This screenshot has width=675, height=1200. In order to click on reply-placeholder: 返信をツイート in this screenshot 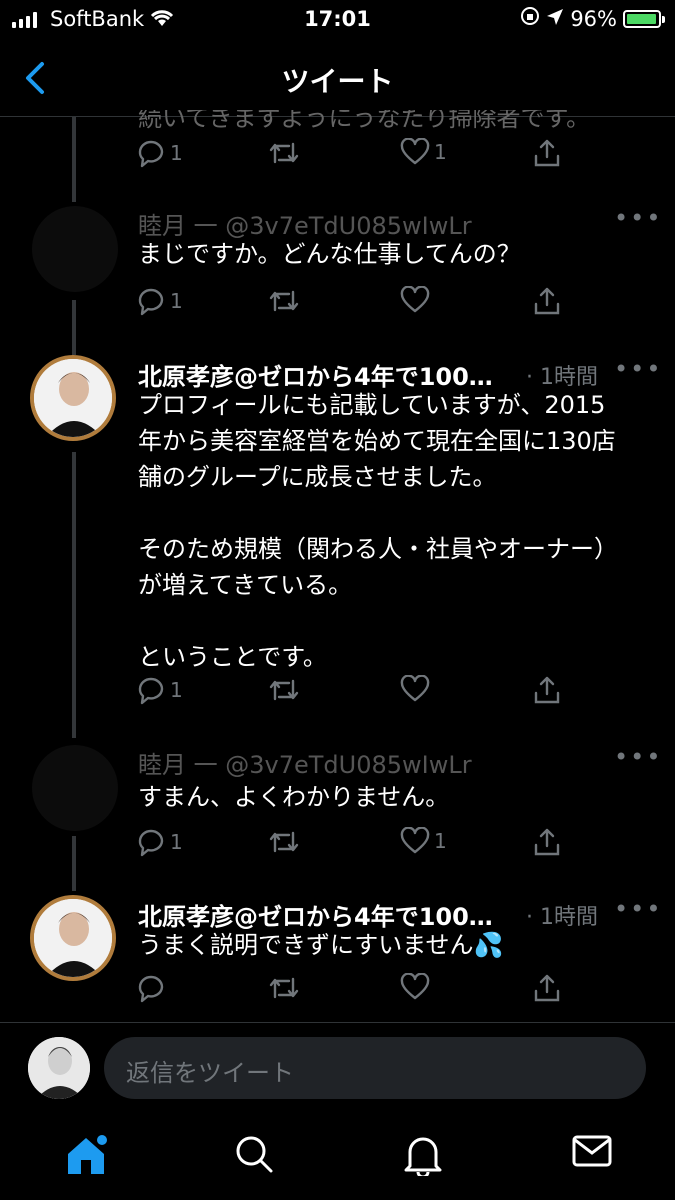, I will do `click(210, 1073)`.